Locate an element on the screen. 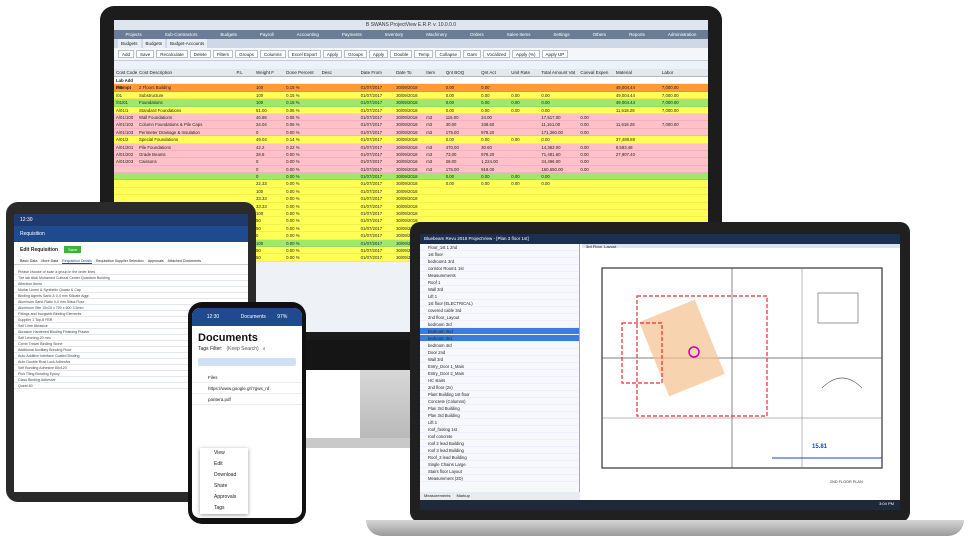  toolbar-button: Recalculate is located at coordinates (172, 54).